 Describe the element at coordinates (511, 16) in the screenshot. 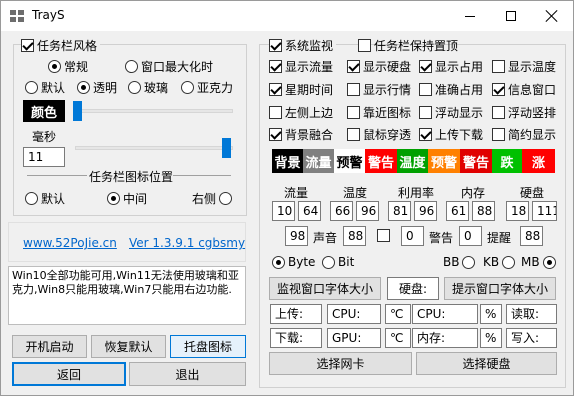

I see `maximize-button` at that location.